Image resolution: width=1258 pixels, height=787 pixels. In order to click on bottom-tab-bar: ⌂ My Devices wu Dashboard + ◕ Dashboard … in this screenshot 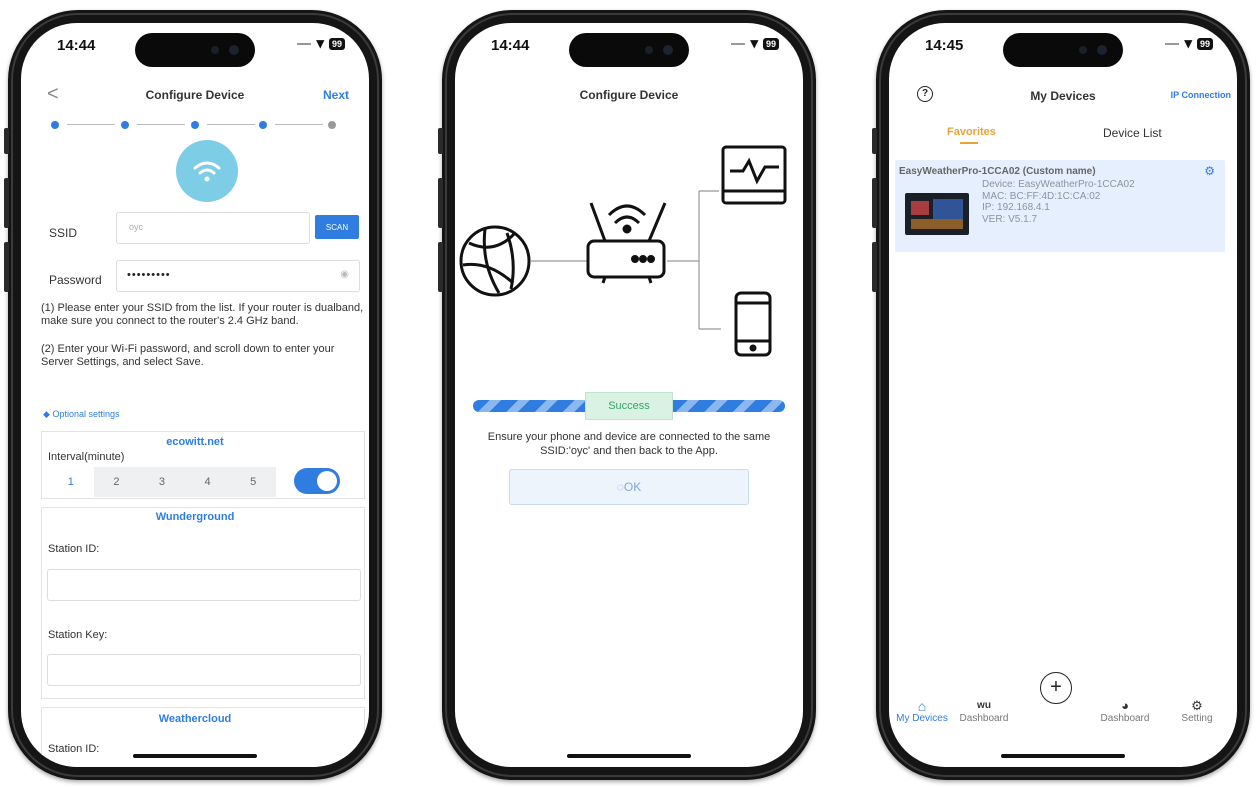, I will do `click(1063, 703)`.